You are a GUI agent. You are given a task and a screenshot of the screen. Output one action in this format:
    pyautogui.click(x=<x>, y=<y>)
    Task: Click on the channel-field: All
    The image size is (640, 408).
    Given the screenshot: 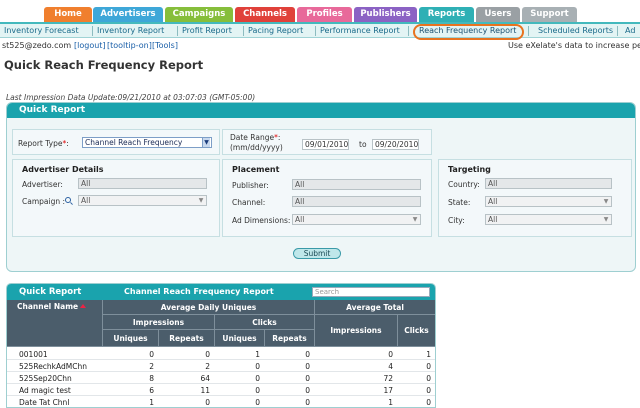 What is the action you would take?
    pyautogui.click(x=356, y=201)
    